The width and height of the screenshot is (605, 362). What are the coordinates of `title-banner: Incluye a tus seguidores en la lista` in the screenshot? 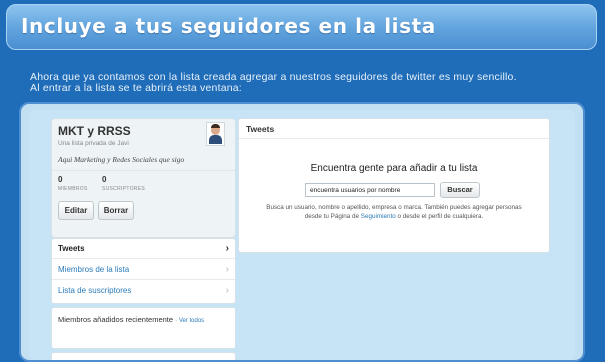 It's located at (301, 27).